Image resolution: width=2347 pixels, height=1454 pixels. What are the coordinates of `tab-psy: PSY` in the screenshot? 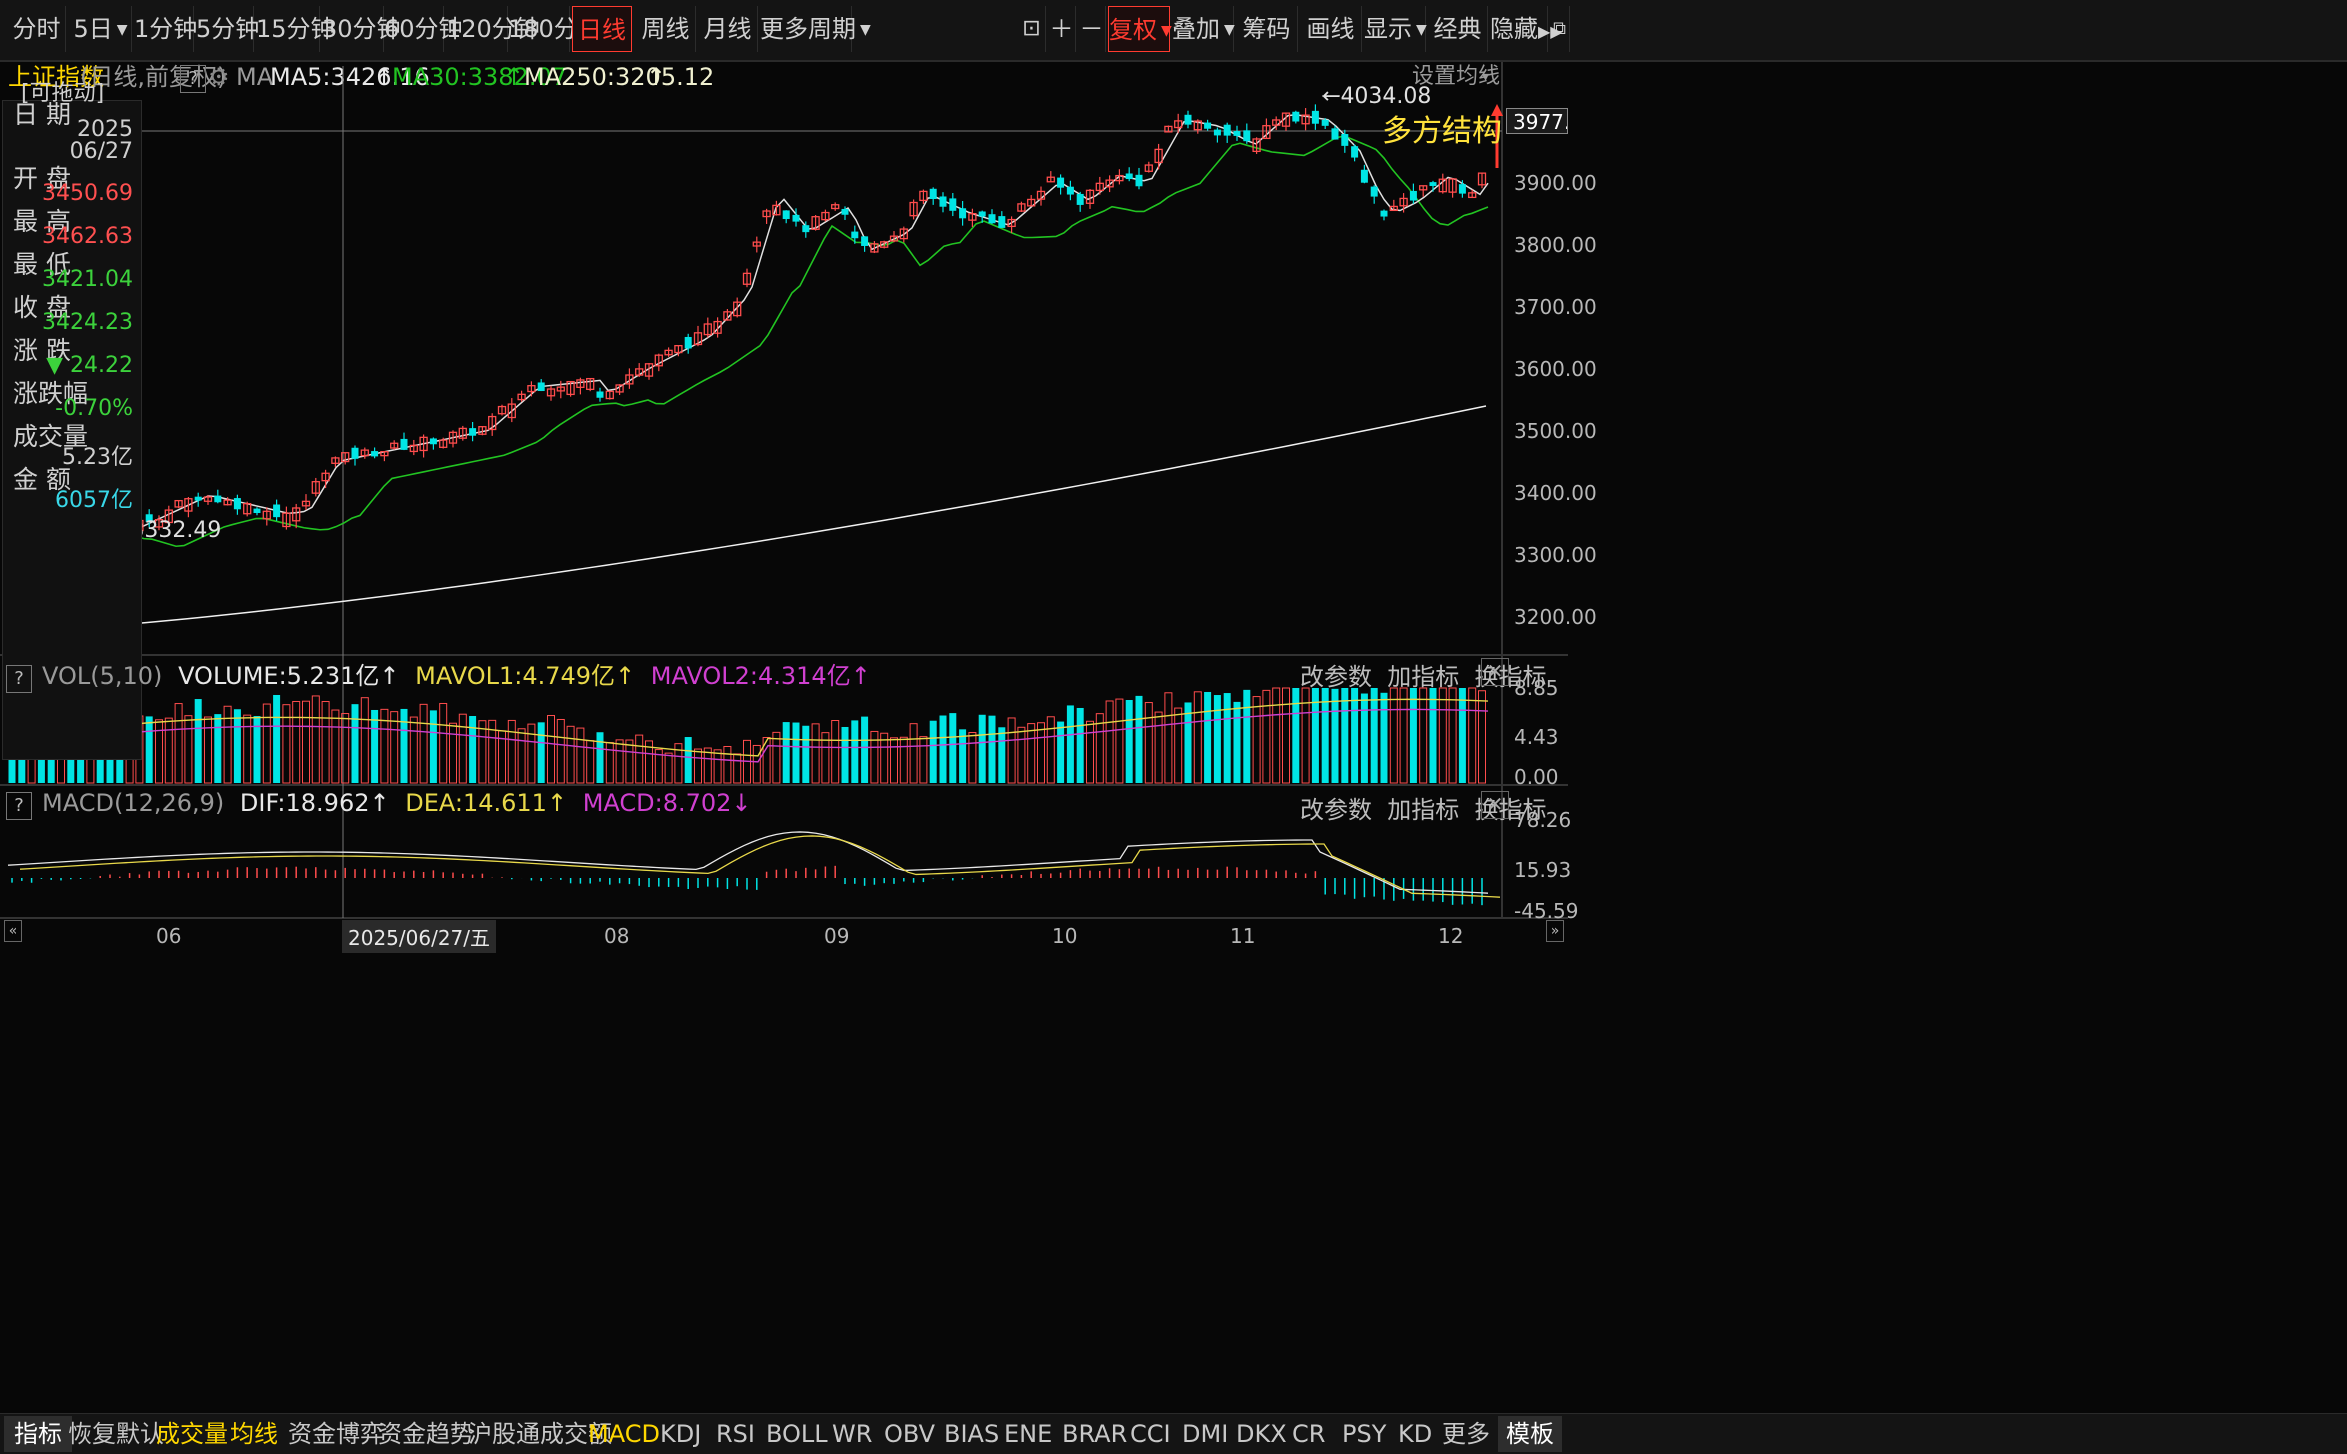 It's located at (1364, 1434).